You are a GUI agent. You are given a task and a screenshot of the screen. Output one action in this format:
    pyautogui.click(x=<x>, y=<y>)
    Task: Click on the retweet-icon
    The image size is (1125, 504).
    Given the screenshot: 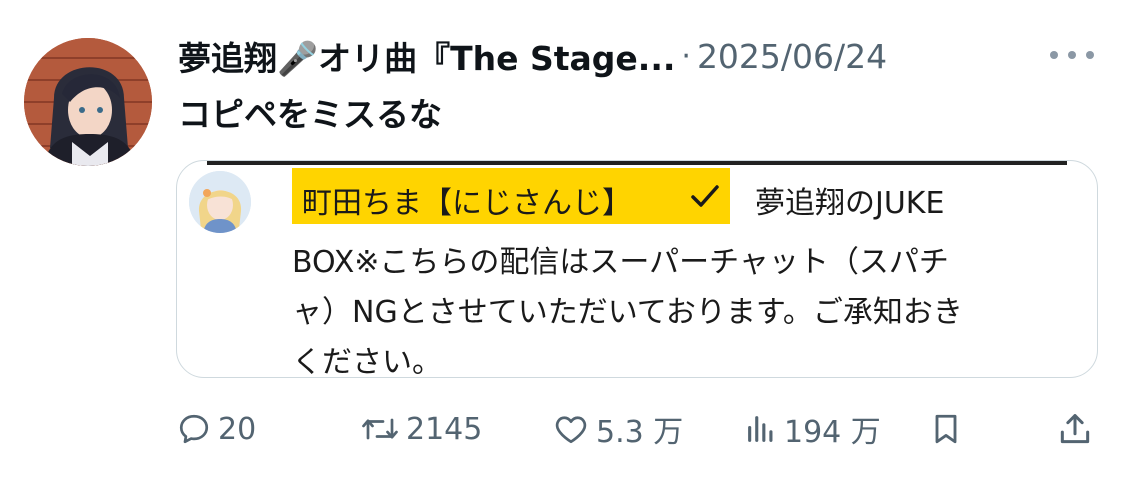 What is the action you would take?
    pyautogui.click(x=380, y=429)
    